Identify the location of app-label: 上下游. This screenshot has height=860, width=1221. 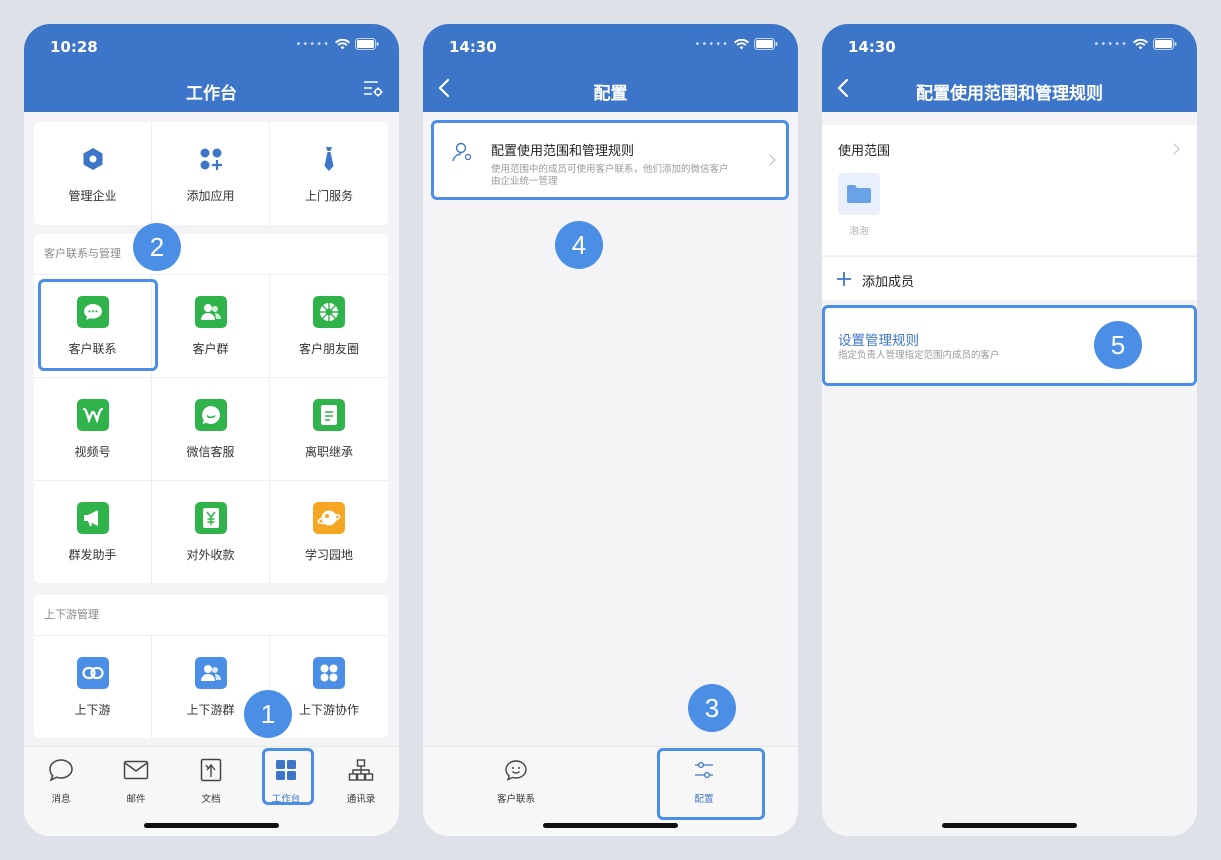
(92, 709).